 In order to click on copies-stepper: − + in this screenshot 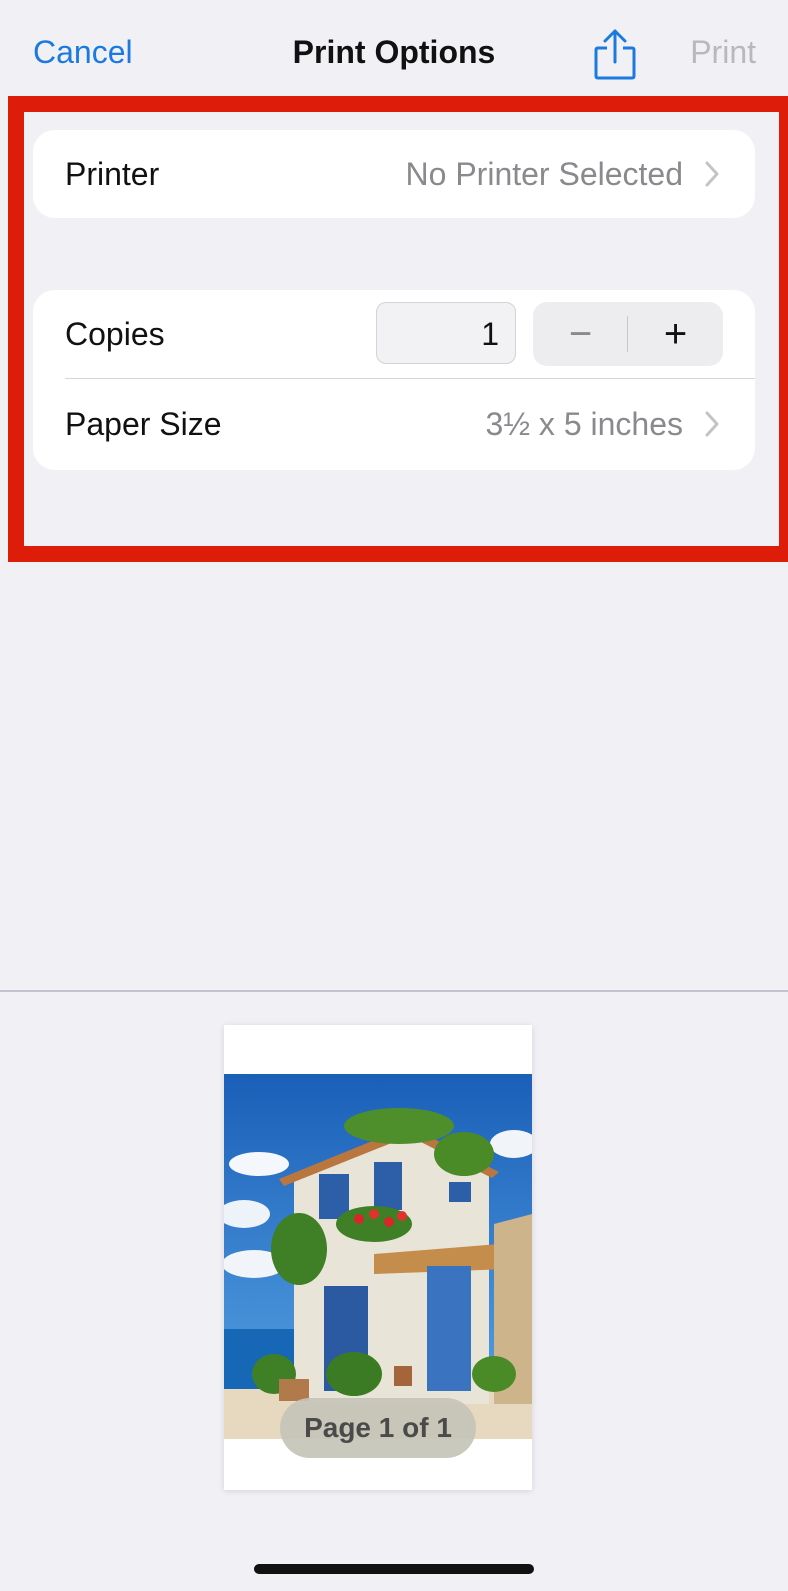, I will do `click(628, 334)`.